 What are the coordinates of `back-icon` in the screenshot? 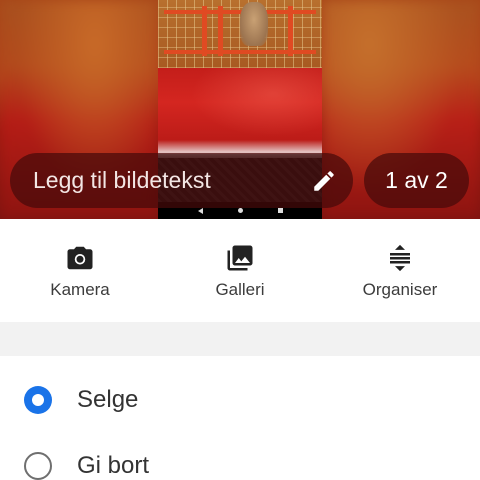 It's located at (200, 210).